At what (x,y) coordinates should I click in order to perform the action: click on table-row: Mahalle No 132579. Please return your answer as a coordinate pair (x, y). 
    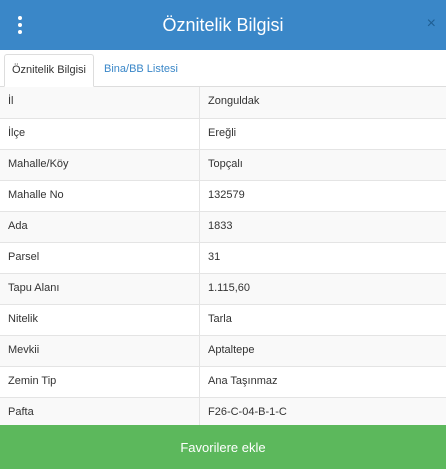
    Looking at the image, I should click on (223, 195).